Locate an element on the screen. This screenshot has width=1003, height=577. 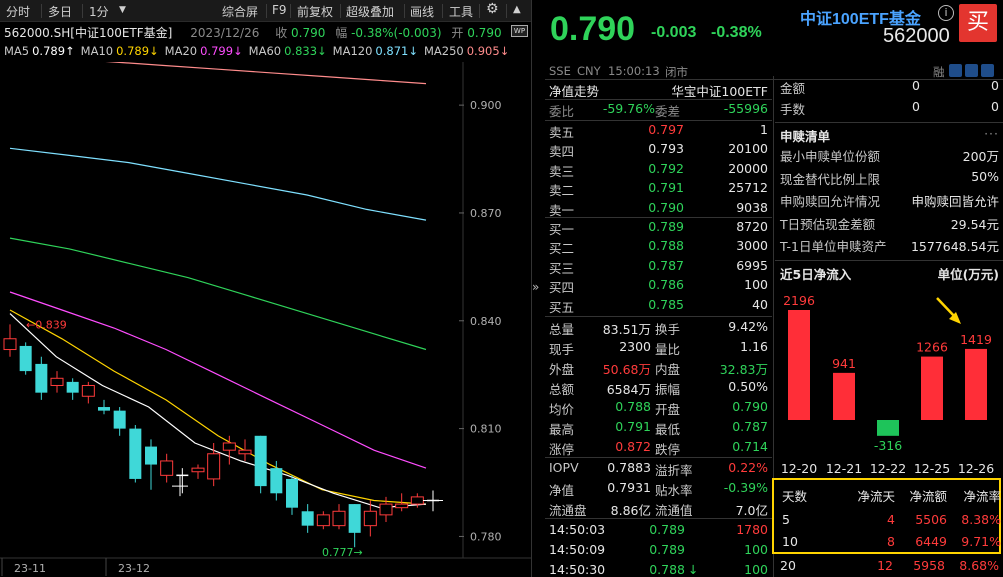
chevron-up-icon: ▲ is located at coordinates (517, 9).